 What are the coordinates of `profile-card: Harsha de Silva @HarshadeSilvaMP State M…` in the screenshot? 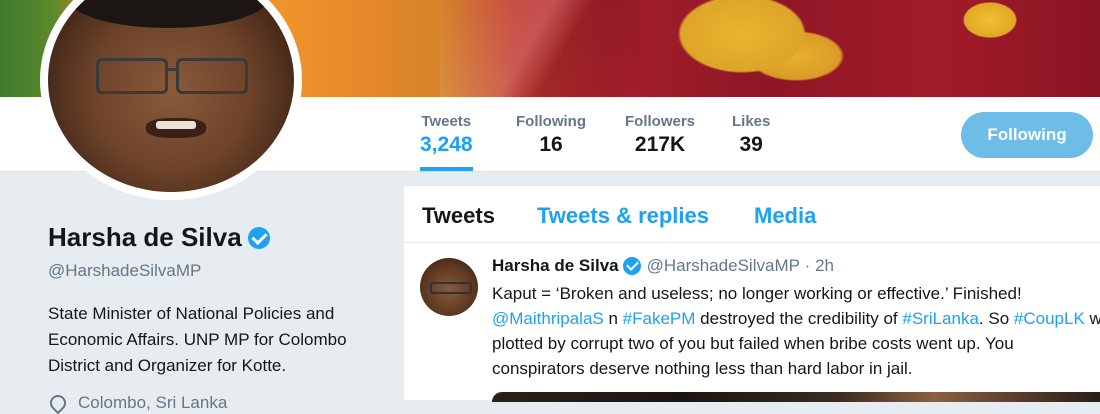 It's located at (217, 318).